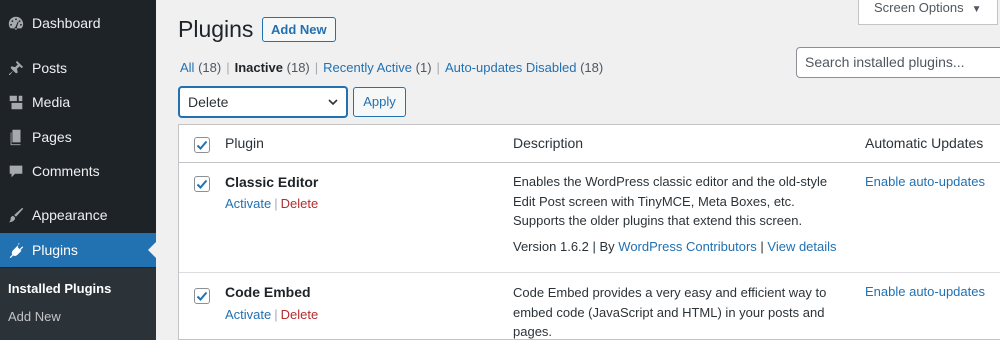 The height and width of the screenshot is (340, 1000). What do you see at coordinates (511, 67) in the screenshot?
I see `filter-auto-updates-disabled: Auto-updates Disabled` at bounding box center [511, 67].